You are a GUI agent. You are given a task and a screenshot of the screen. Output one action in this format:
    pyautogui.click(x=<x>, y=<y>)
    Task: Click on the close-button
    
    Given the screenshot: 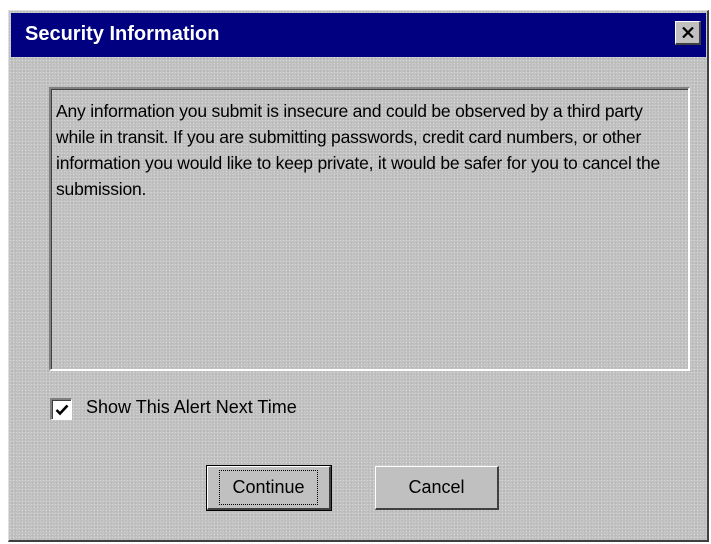 What is the action you would take?
    pyautogui.click(x=688, y=33)
    